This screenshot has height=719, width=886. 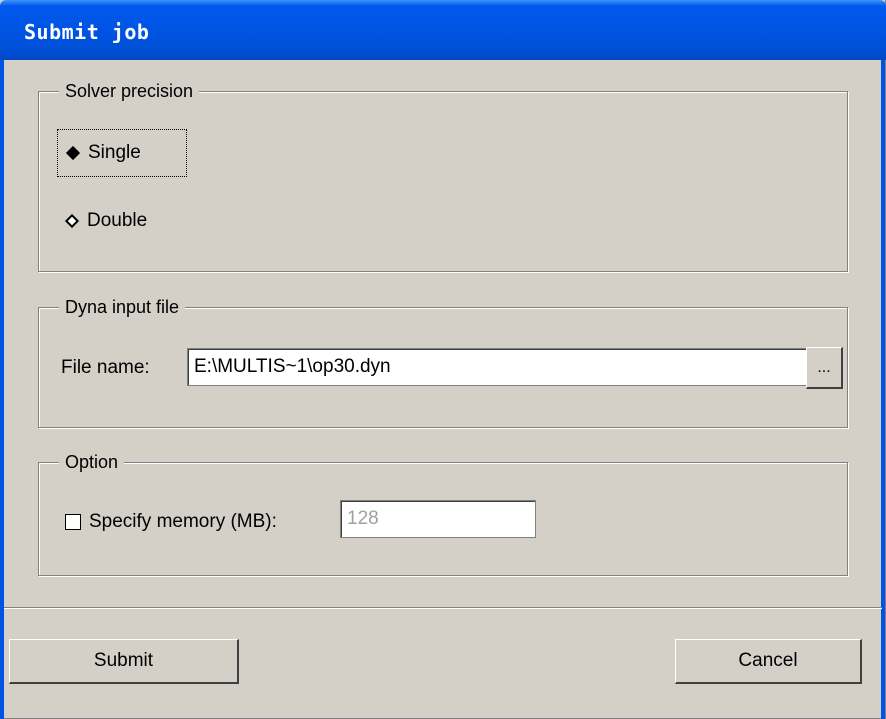 What do you see at coordinates (87, 32) in the screenshot?
I see `window-title: Submit job` at bounding box center [87, 32].